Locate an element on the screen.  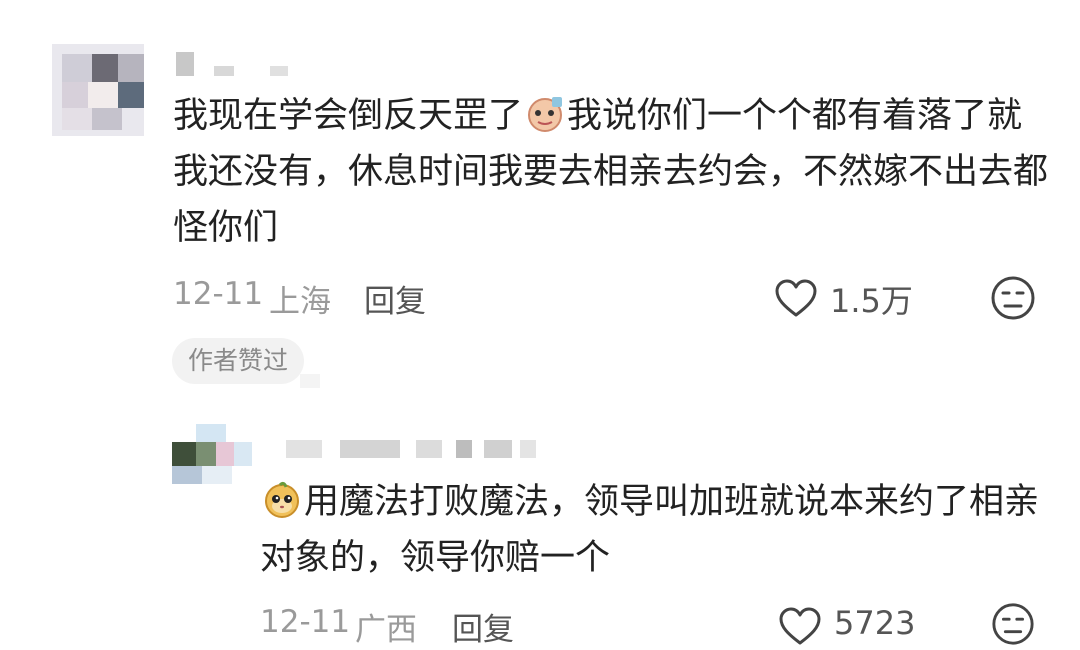
comment-location: 上海 is located at coordinates (300, 302).